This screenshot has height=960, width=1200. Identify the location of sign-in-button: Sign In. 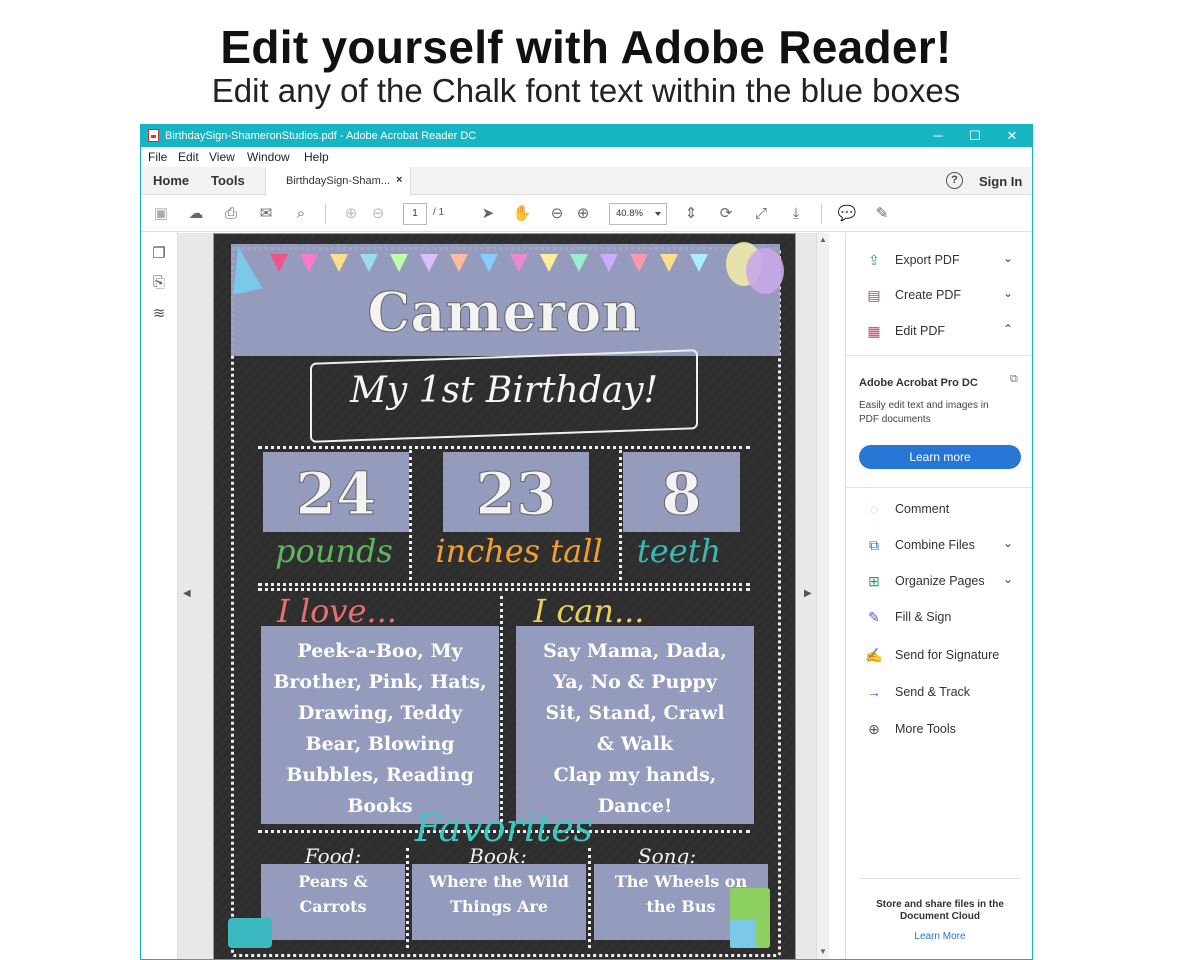
(1000, 181).